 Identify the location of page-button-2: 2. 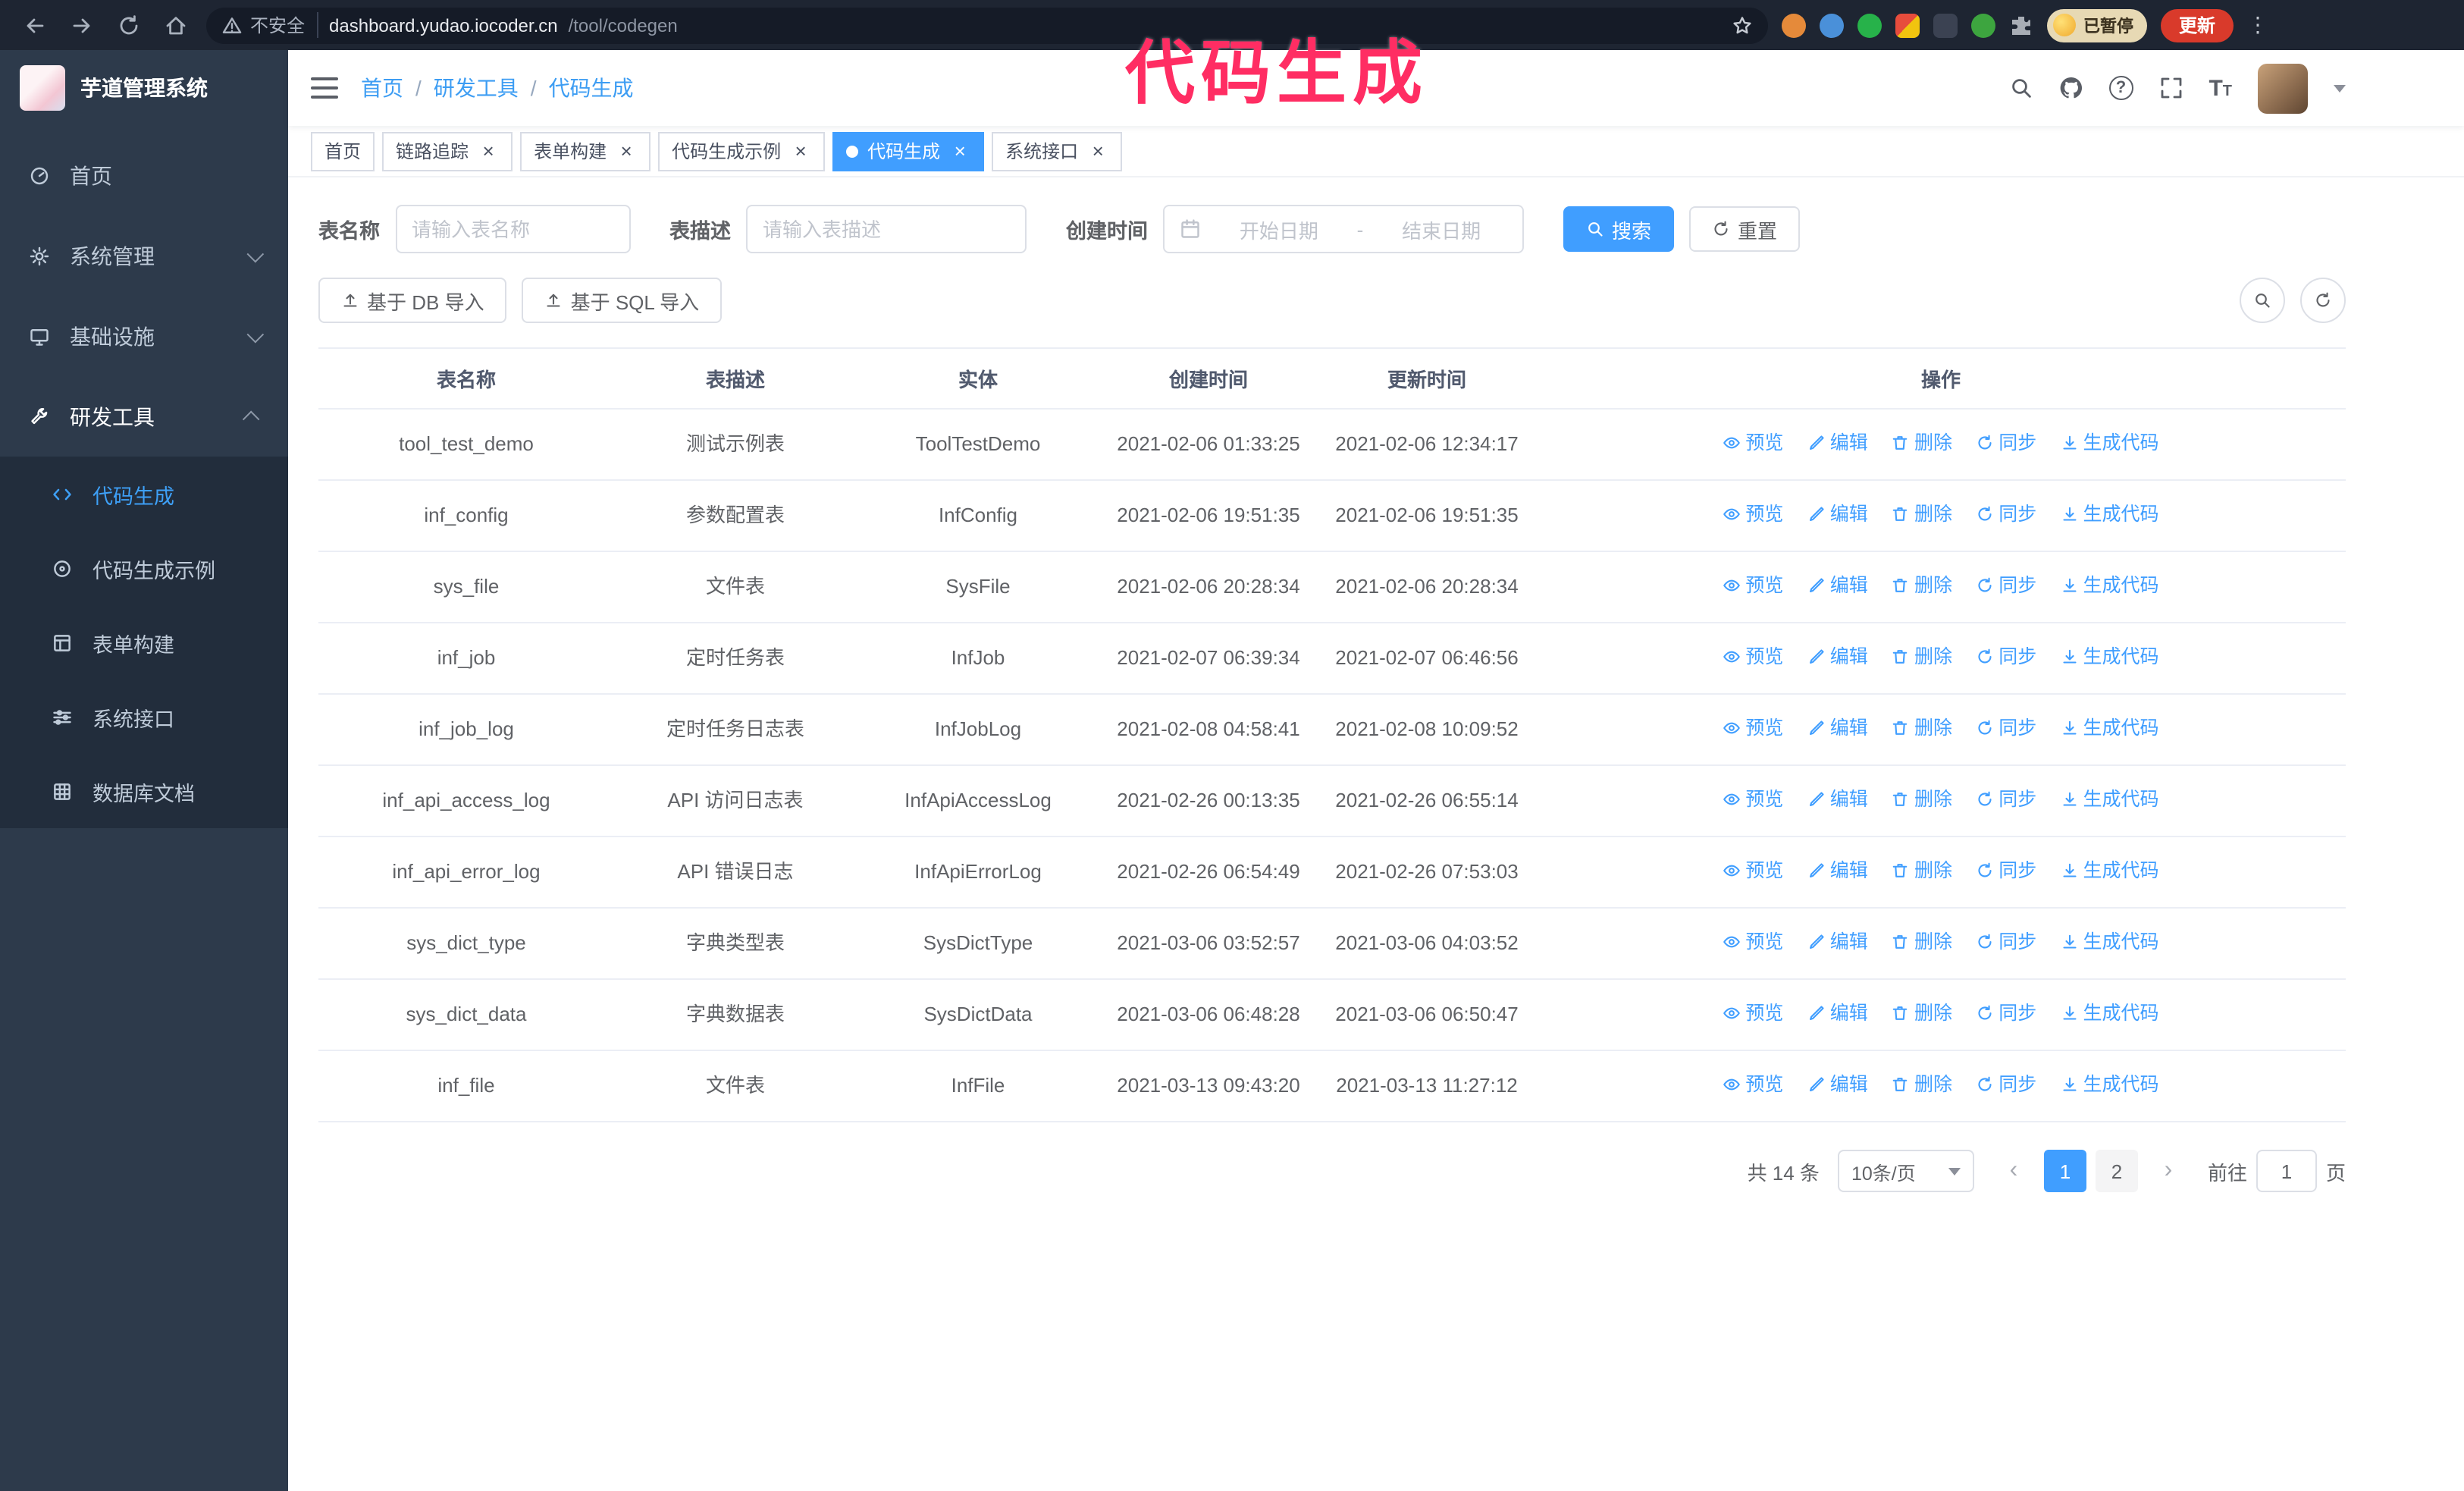
(2116, 1171).